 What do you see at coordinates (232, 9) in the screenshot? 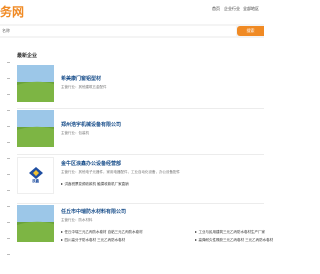
I see `nav-industry: 企业行业` at bounding box center [232, 9].